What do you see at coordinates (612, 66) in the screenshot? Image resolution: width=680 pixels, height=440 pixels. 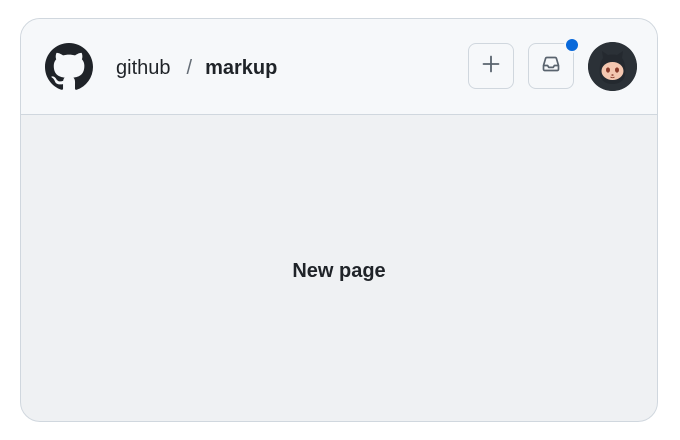 I see `avatar` at bounding box center [612, 66].